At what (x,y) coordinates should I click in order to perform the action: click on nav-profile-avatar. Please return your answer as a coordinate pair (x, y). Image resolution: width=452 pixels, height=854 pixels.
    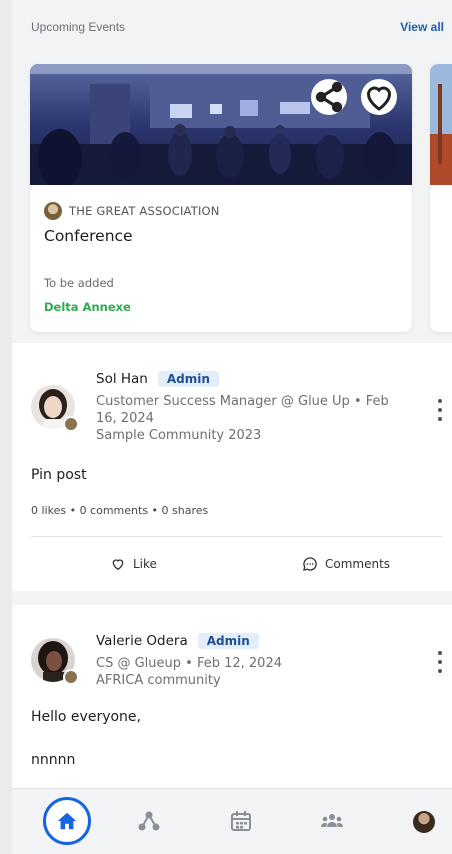
    Looking at the image, I should click on (424, 822).